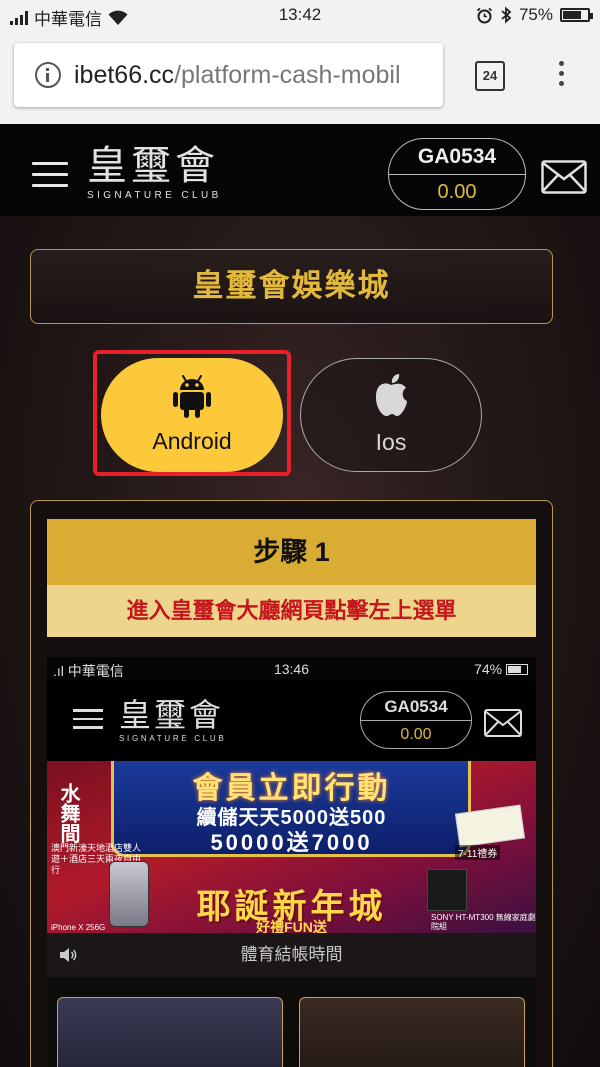 This screenshot has height=1067, width=600. Describe the element at coordinates (170, 1032) in the screenshot. I see `game-tile-sports` at that location.